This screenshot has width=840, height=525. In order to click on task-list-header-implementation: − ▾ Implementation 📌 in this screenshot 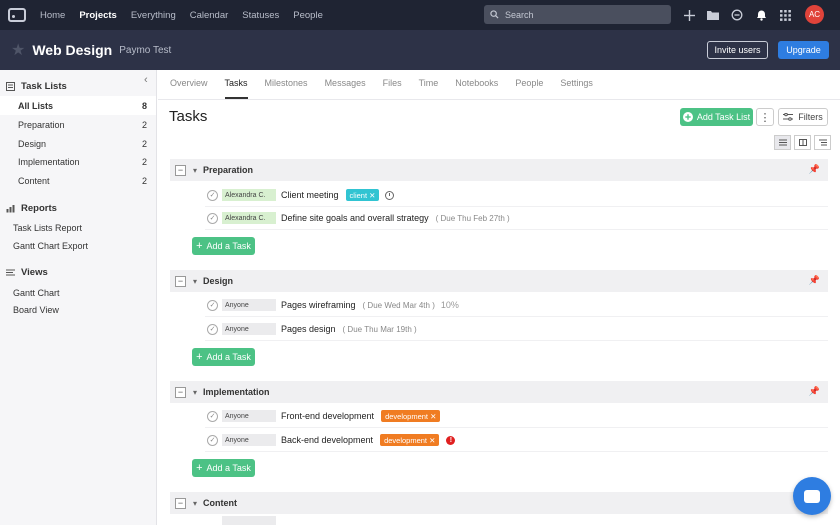, I will do `click(499, 392)`.